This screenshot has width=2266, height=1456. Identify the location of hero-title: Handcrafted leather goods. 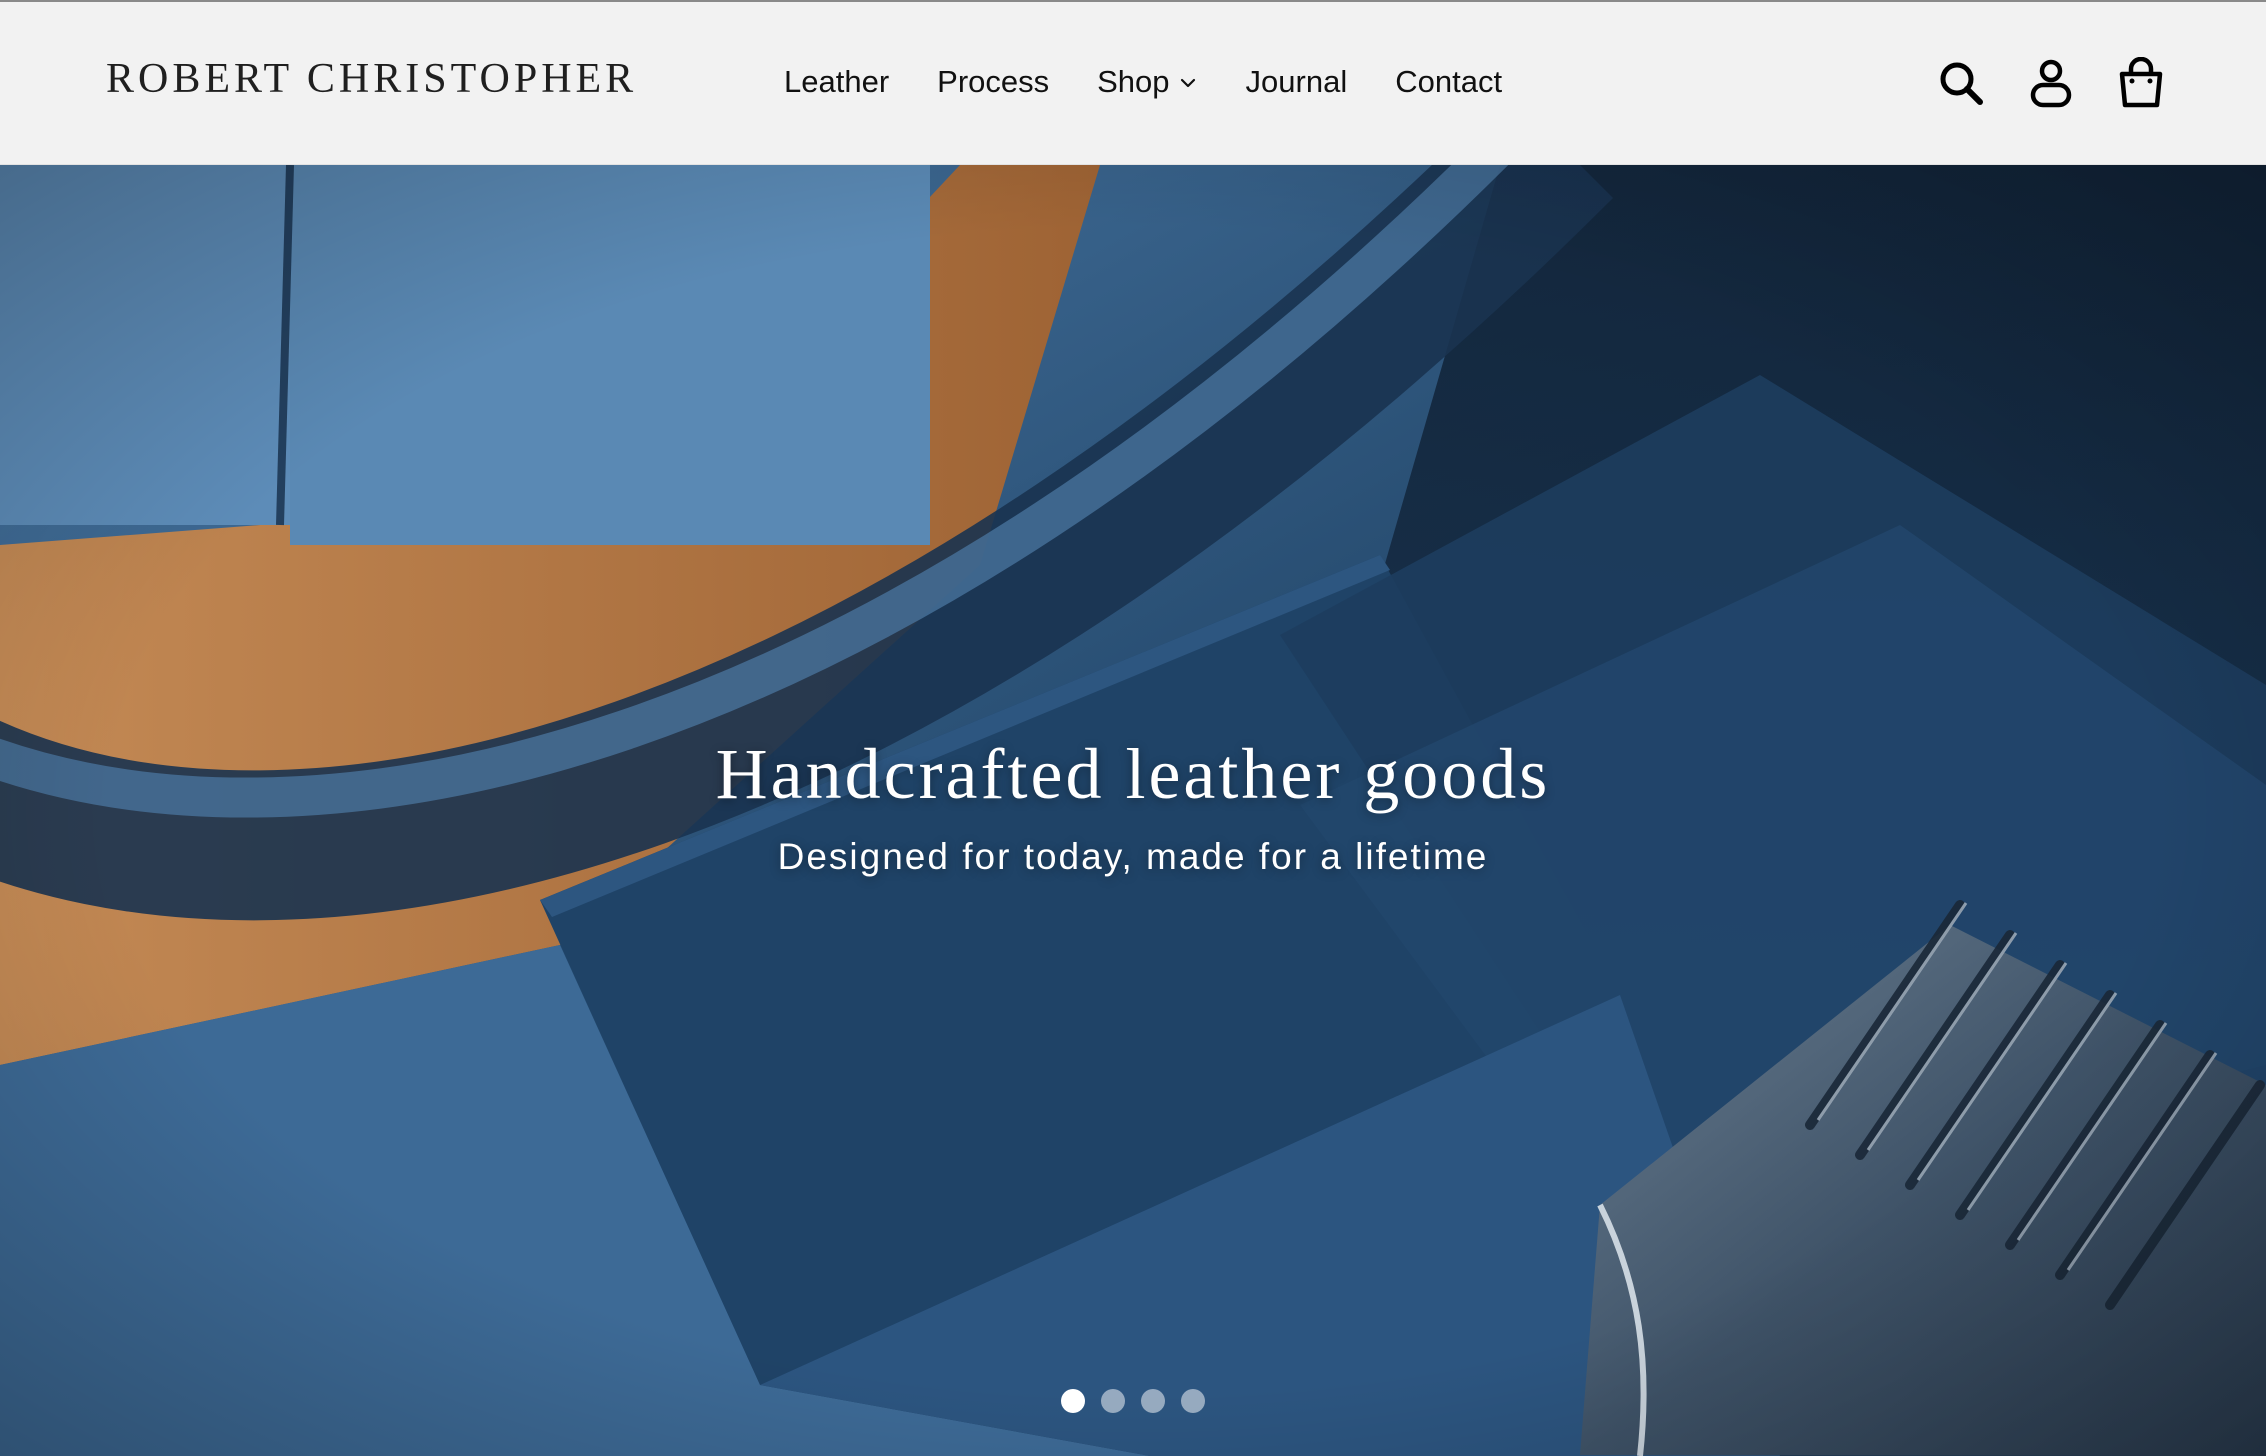
(1133, 774).